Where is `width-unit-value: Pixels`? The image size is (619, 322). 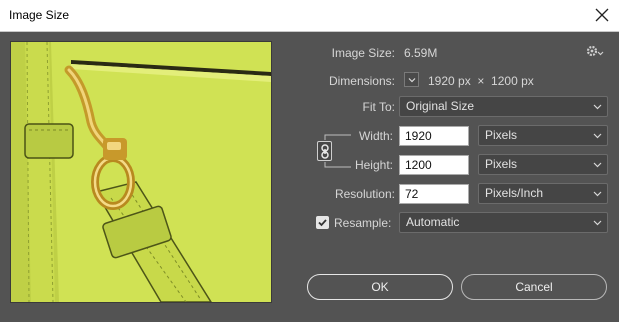 width-unit-value: Pixels is located at coordinates (501, 135).